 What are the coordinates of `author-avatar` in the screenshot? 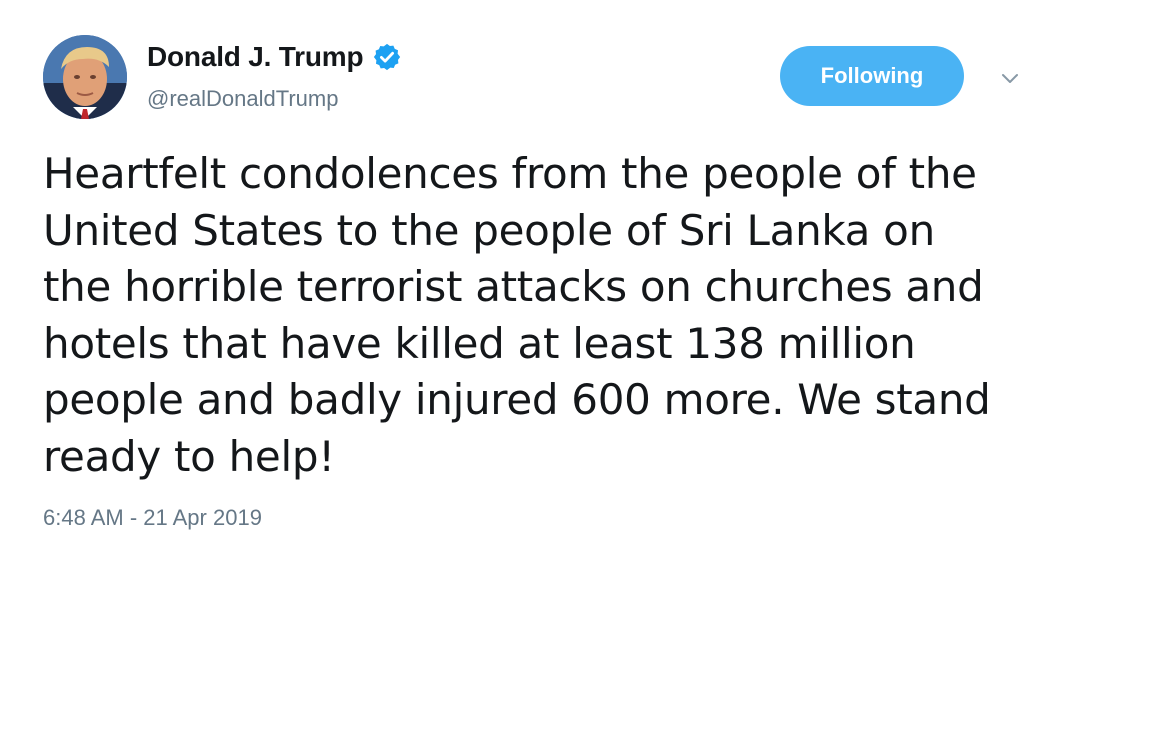 It's located at (85, 77).